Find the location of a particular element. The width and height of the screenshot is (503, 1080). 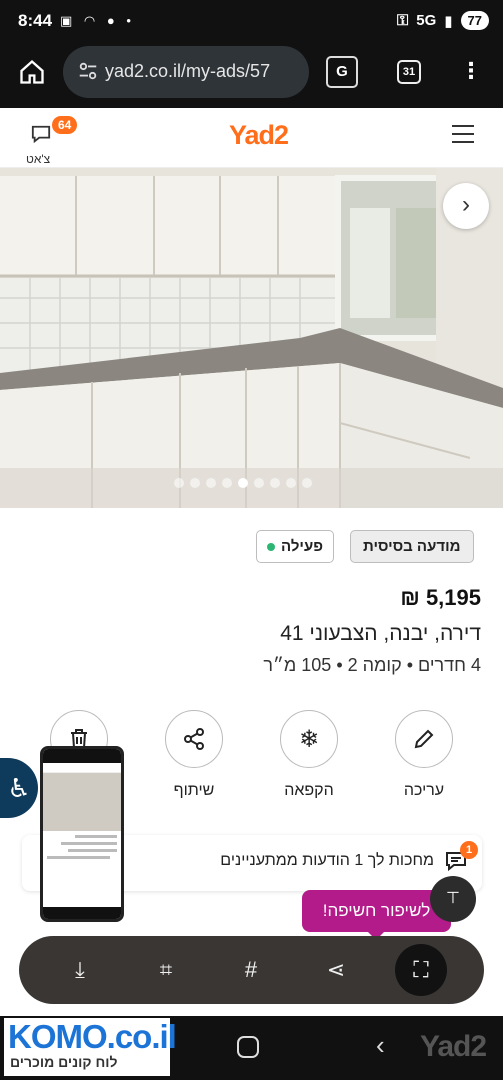

chat-button: 64 צ'אט is located at coordinates (50, 140).